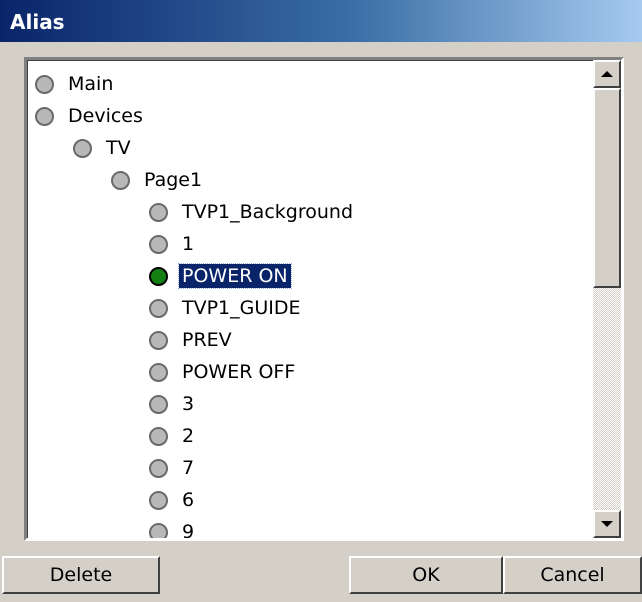 This screenshot has height=602, width=642. Describe the element at coordinates (173, 500) in the screenshot. I see `tree-item: 6` at that location.